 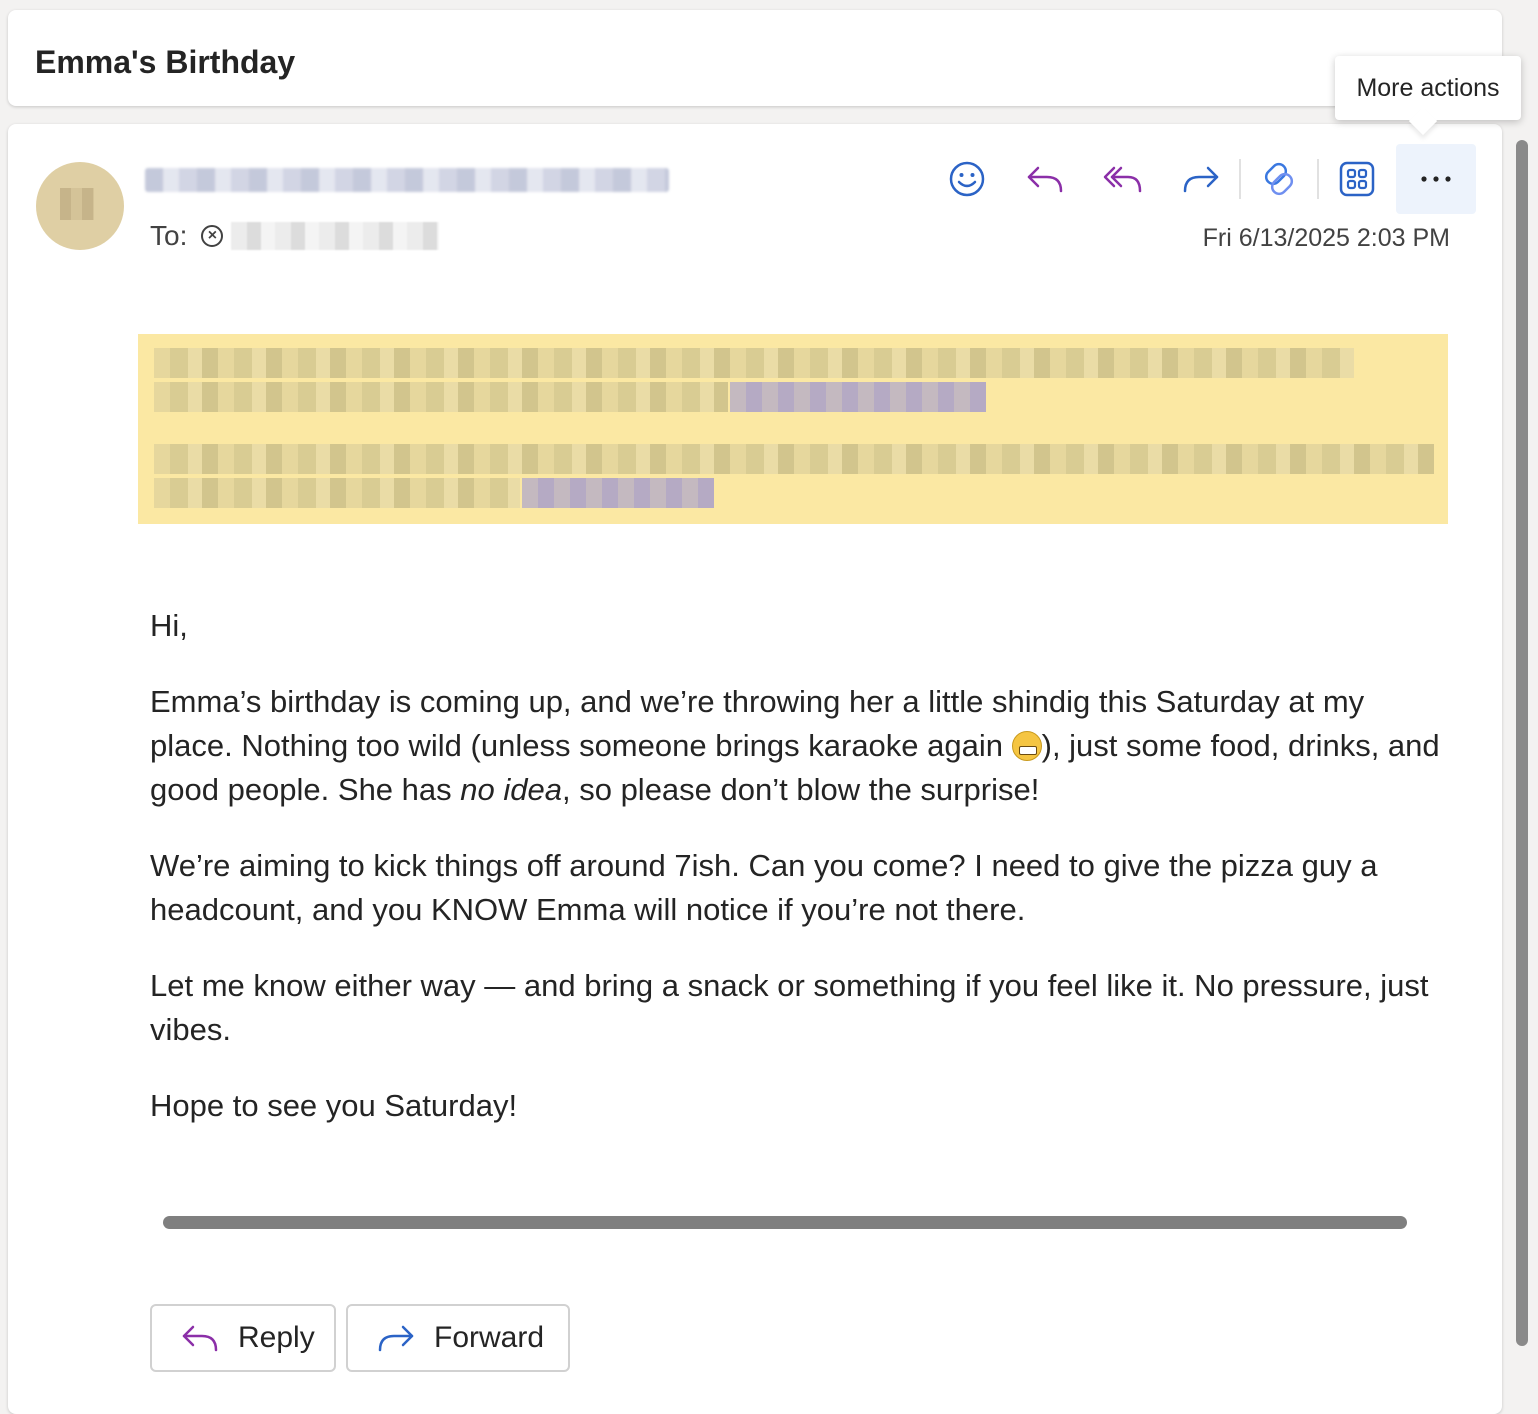 What do you see at coordinates (169, 625) in the screenshot?
I see `greeting: Hi,` at bounding box center [169, 625].